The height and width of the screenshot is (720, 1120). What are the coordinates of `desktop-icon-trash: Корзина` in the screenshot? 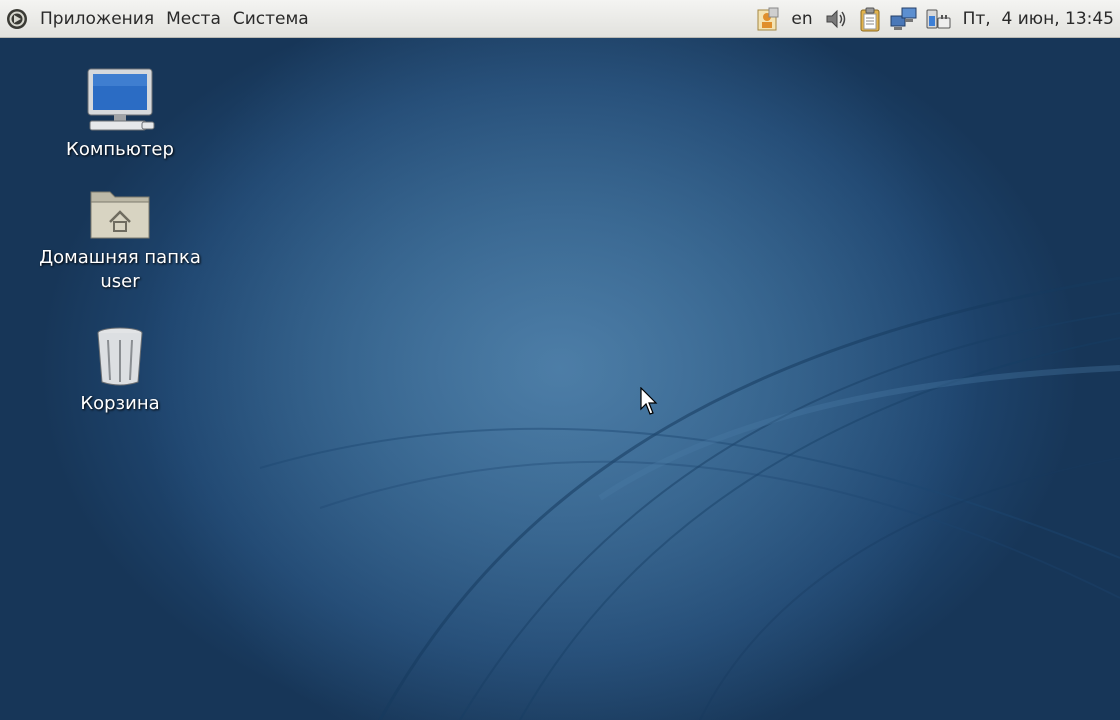 It's located at (120, 370).